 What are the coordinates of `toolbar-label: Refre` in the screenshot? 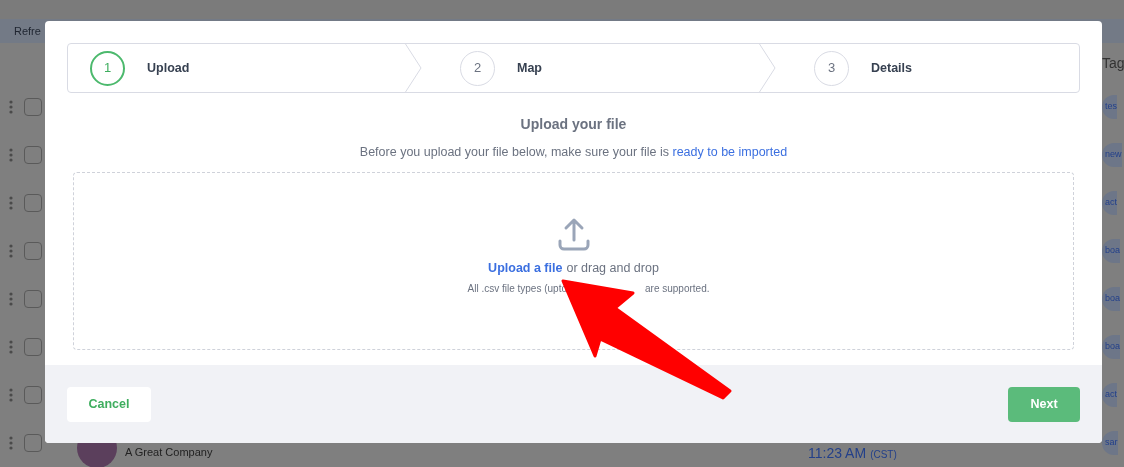 It's located at (27, 31).